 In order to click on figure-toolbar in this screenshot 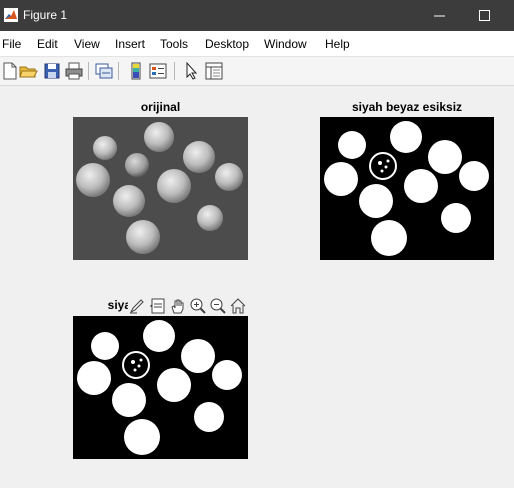, I will do `click(257, 71)`.